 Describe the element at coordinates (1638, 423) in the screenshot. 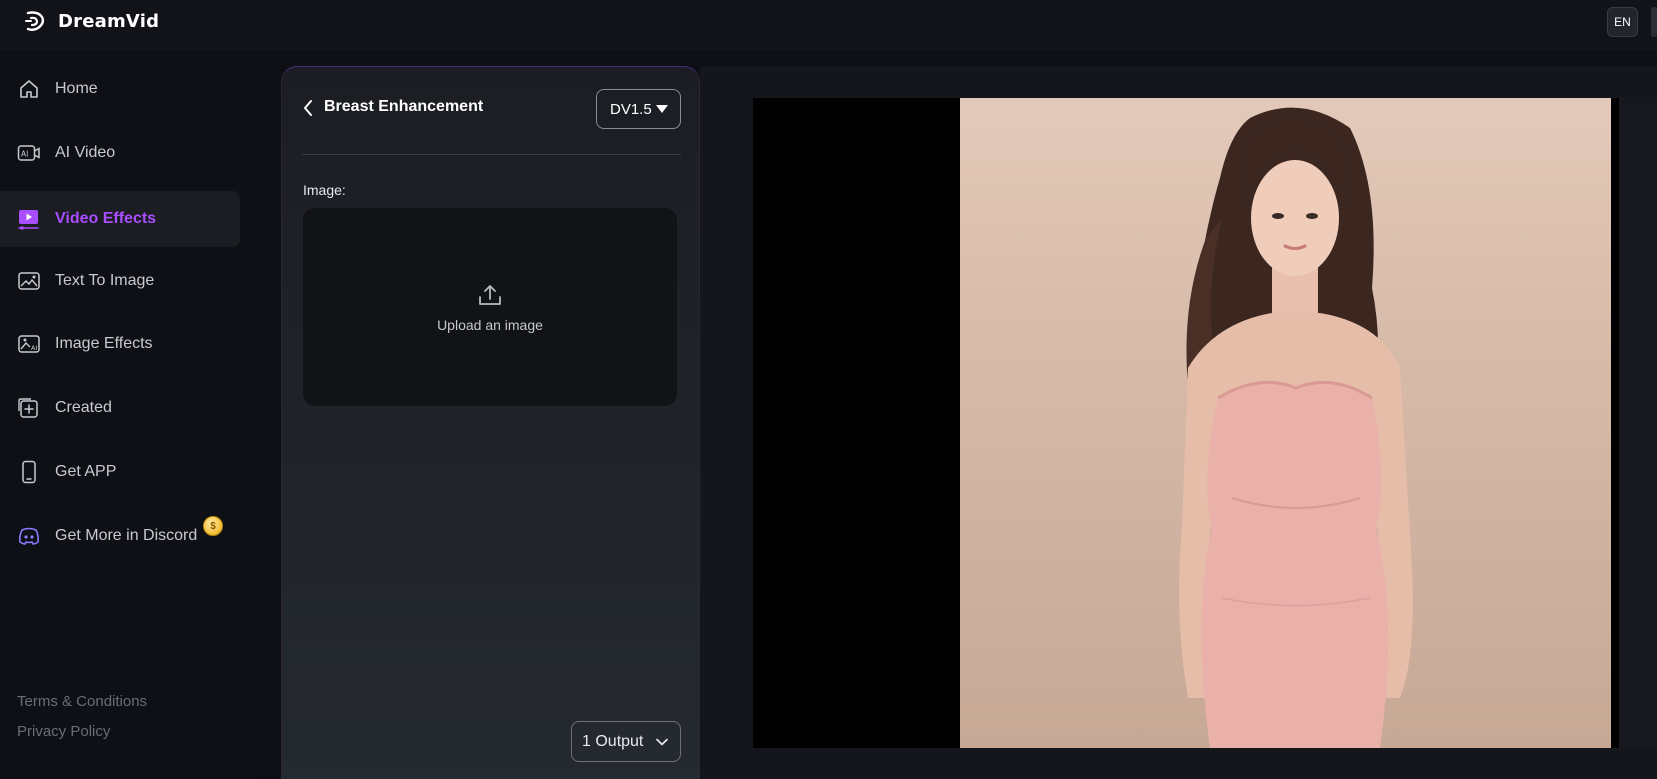

I see `preview-edge` at that location.